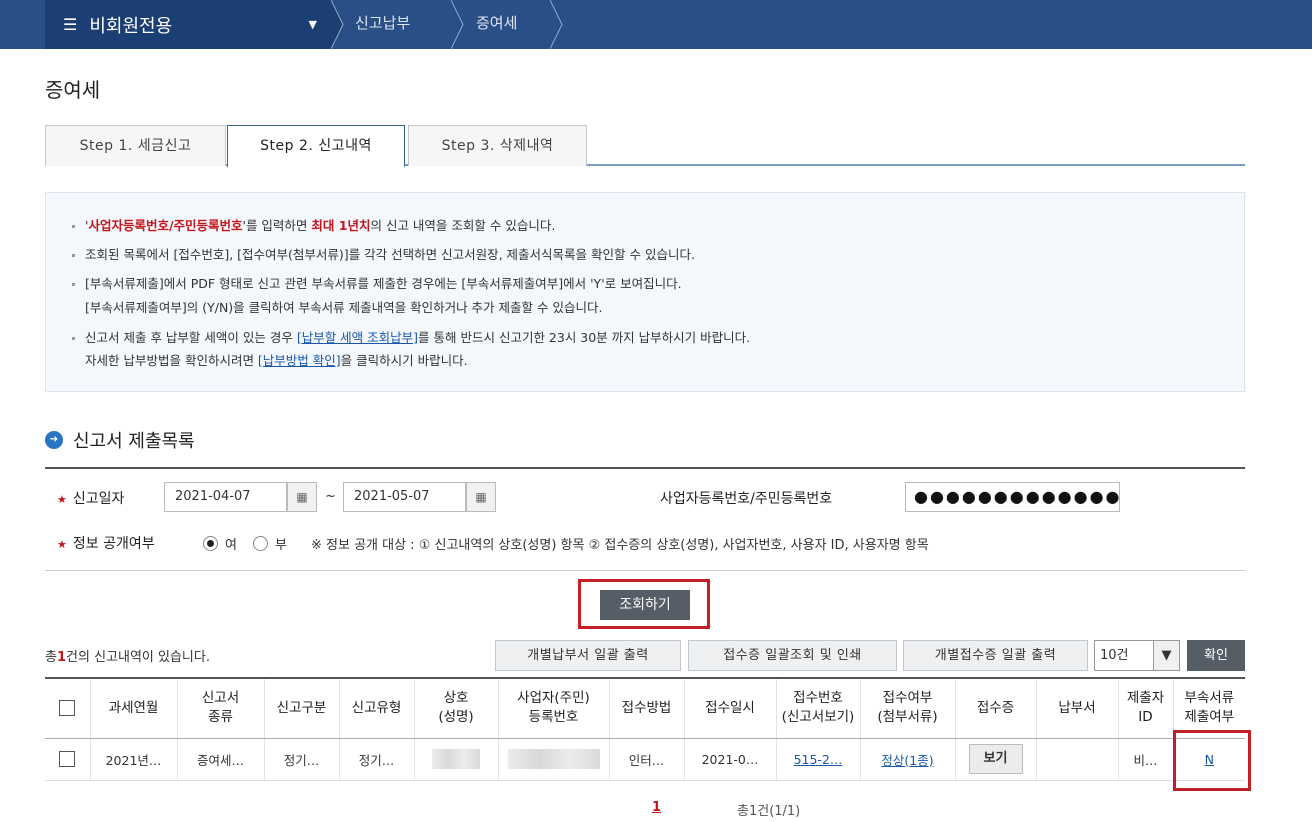 This screenshot has width=1312, height=822. Describe the element at coordinates (376, 708) in the screenshot. I see `header-type: 신고유형` at that location.